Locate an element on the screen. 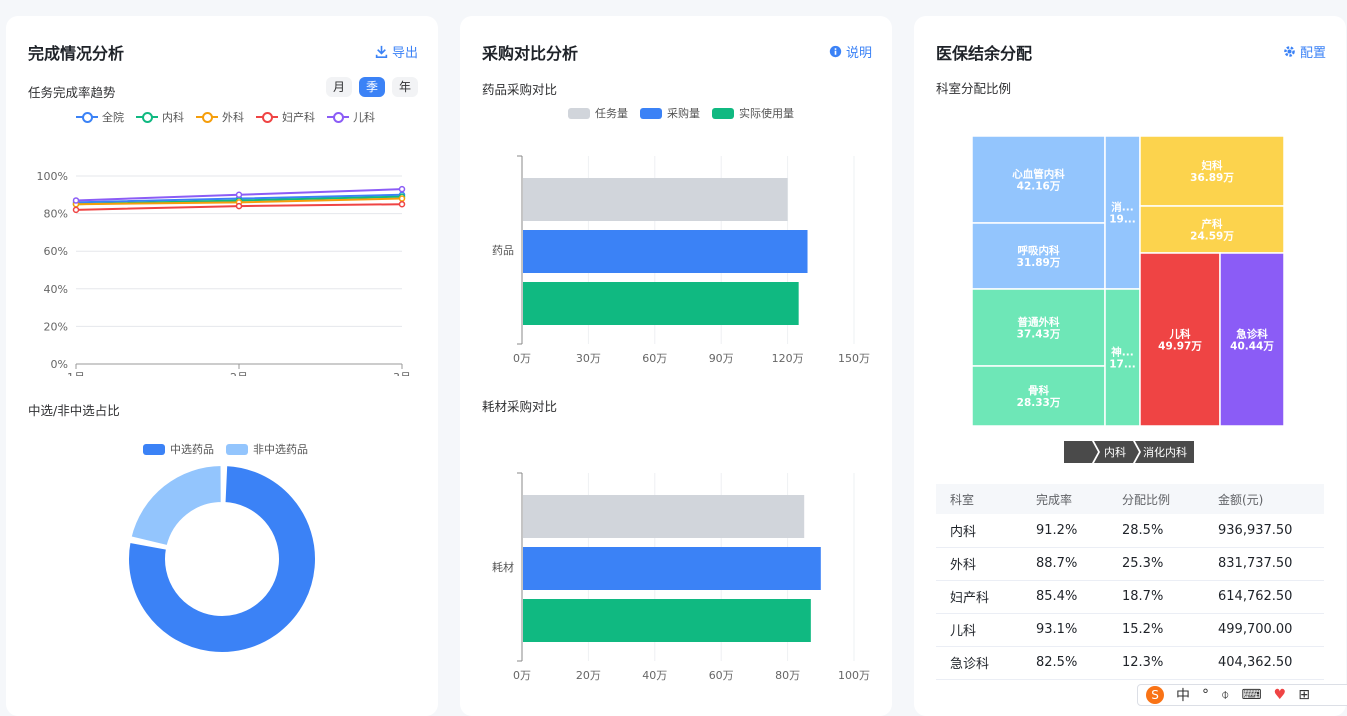  x-tick-label: 20万 is located at coordinates (588, 675).